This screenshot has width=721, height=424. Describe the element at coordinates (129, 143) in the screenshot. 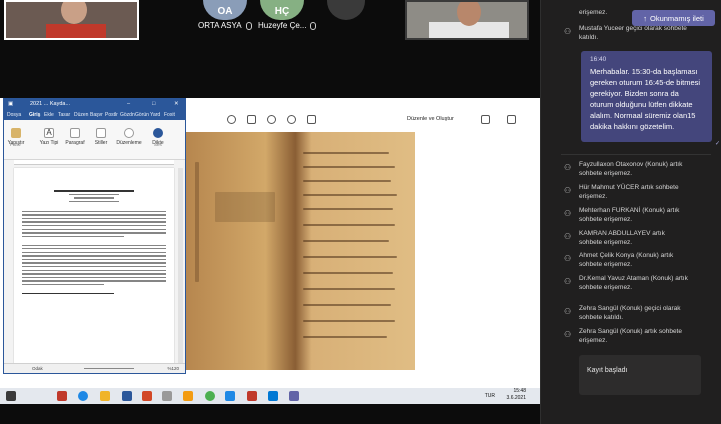

I see `editing-label: Düzenleme` at that location.